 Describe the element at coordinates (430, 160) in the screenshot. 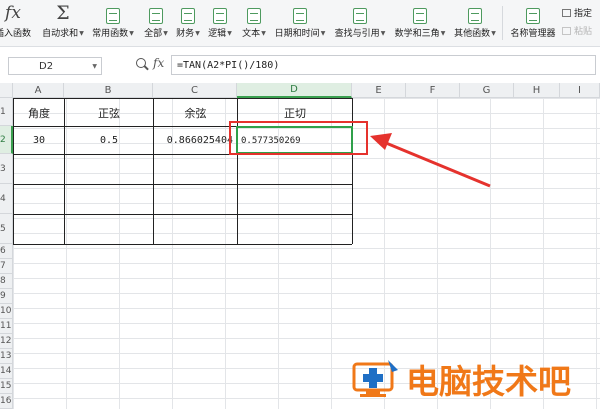

I see `annotation-arrow-icon` at that location.